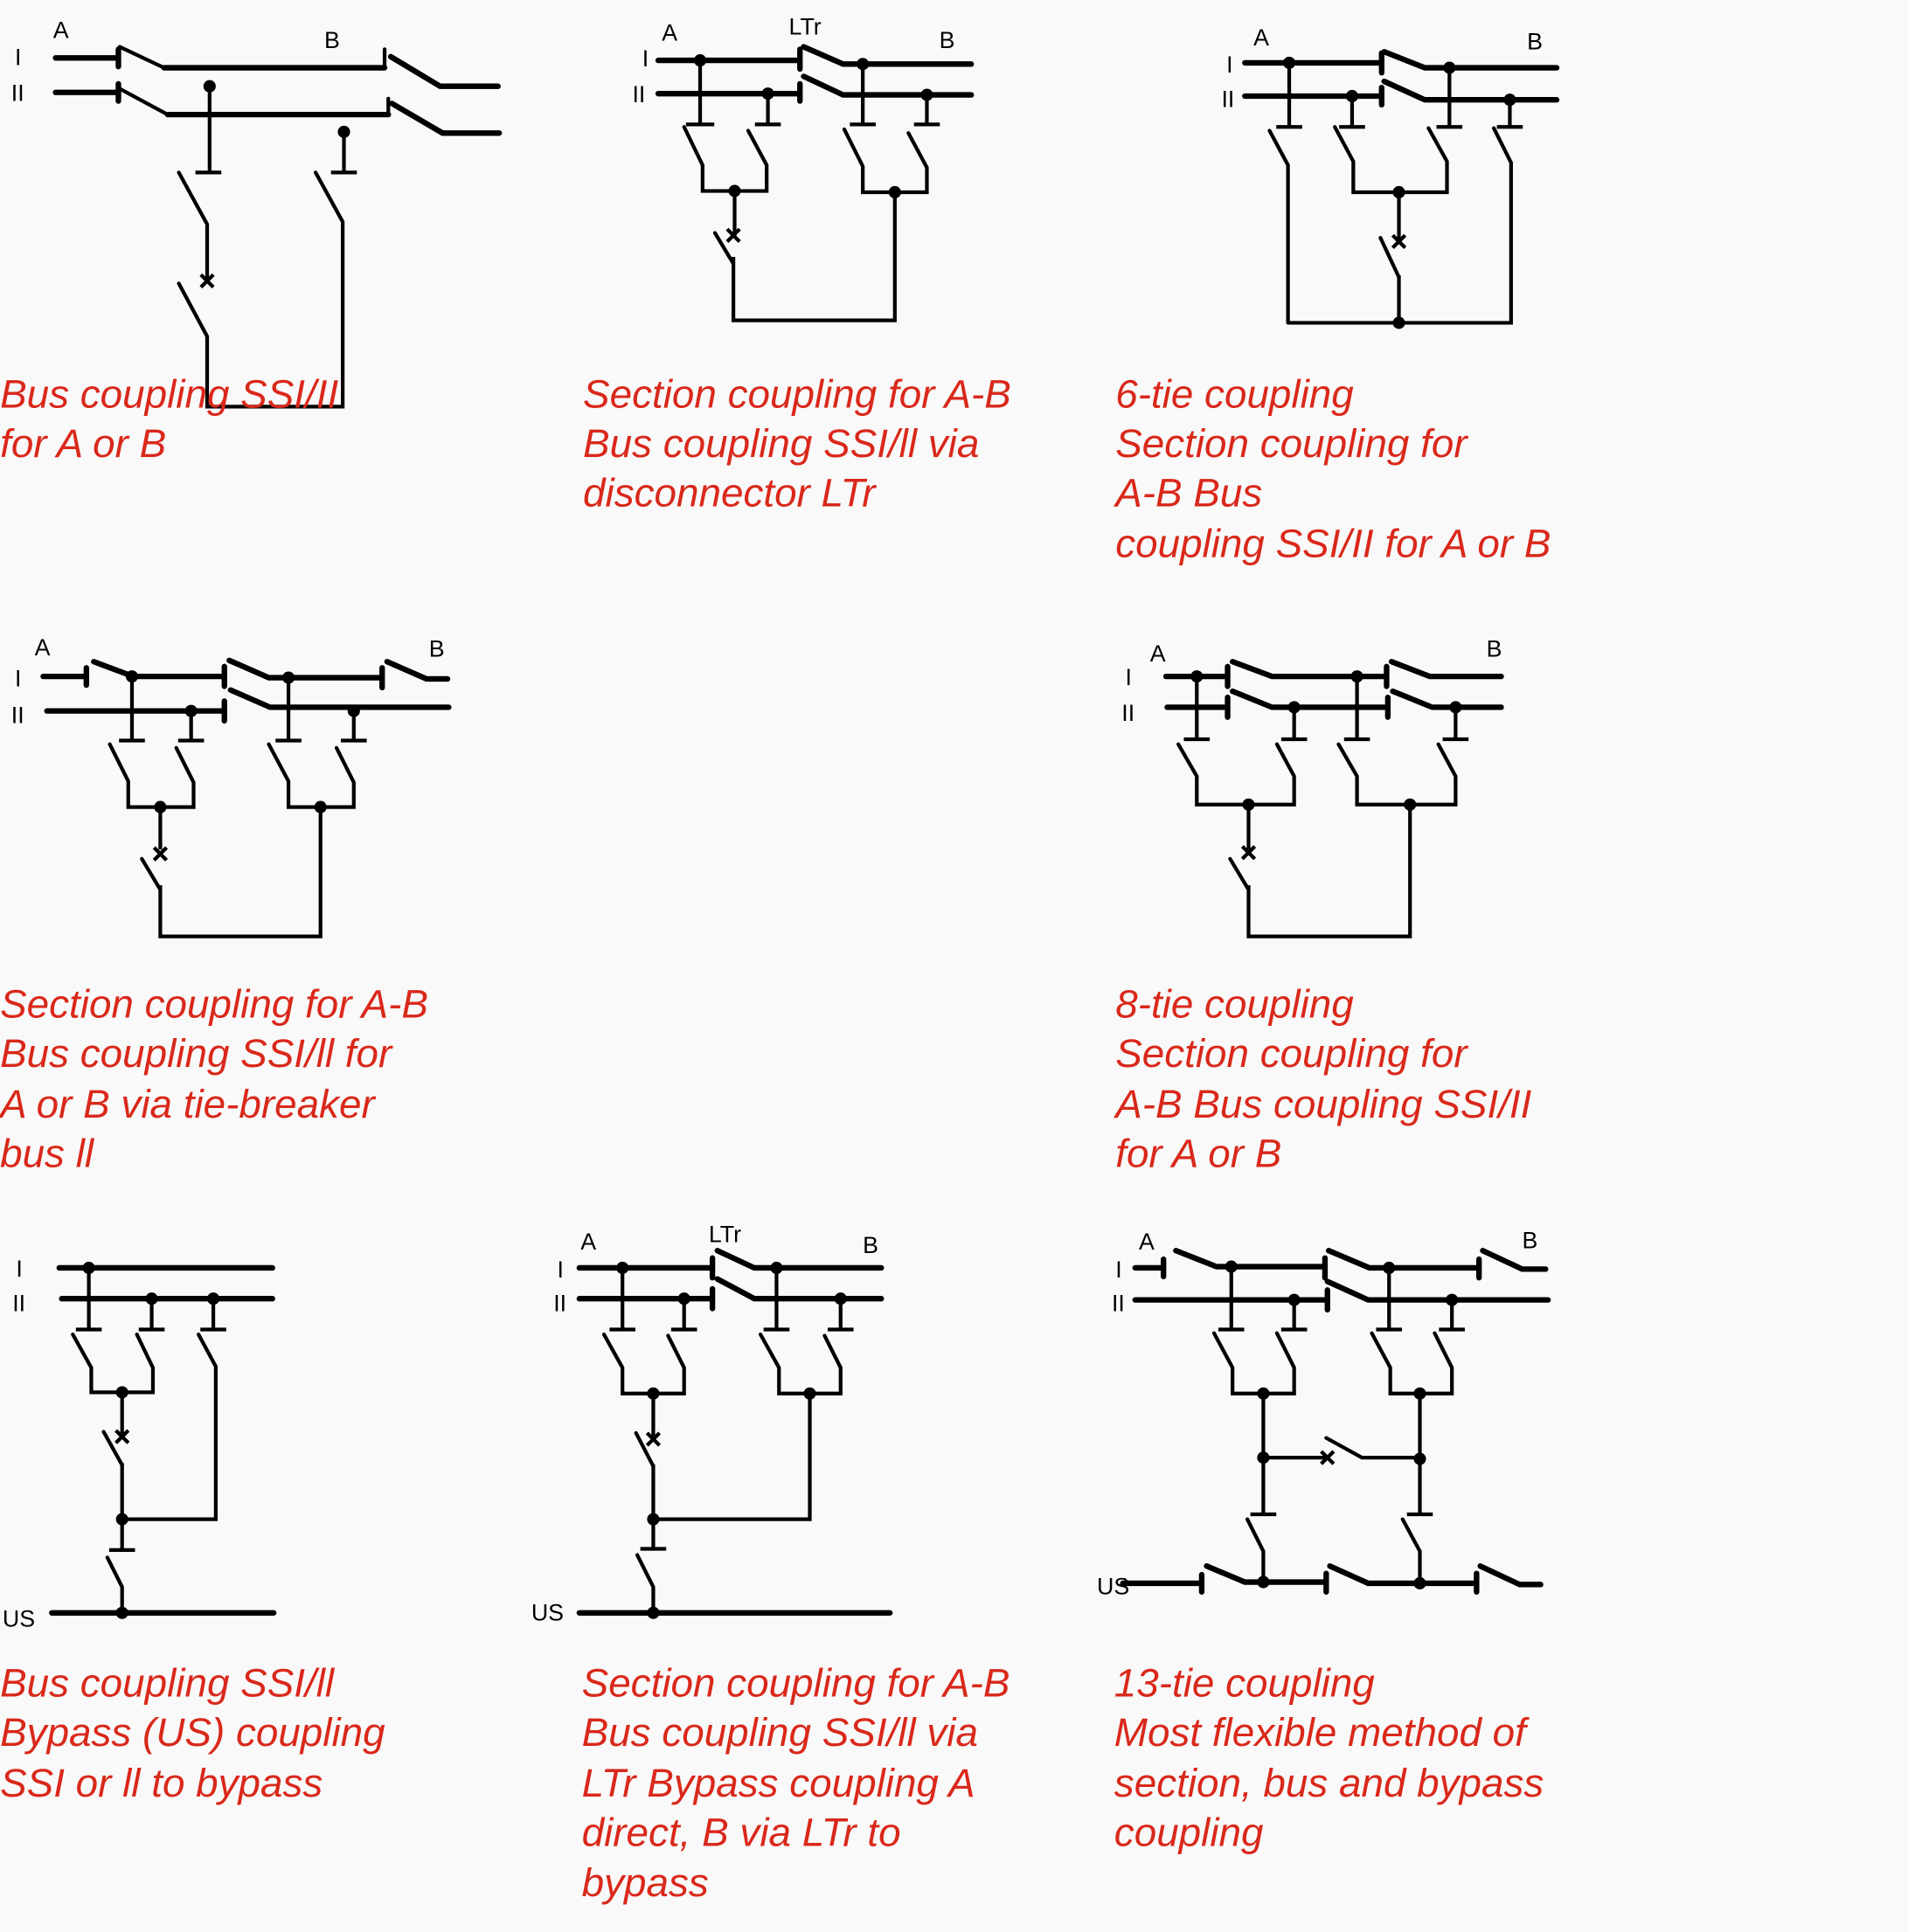 The image size is (1908, 1932). Describe the element at coordinates (445, 94) in the screenshot. I see `section-B-switches` at that location.